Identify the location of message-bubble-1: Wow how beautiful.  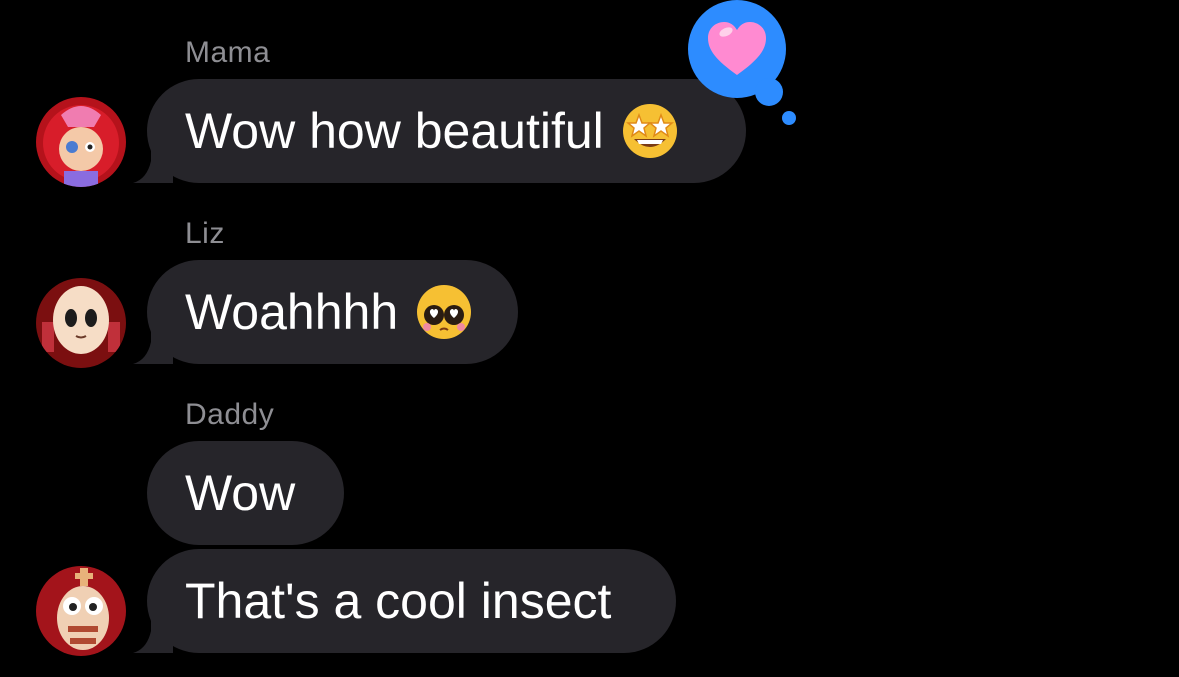
(439, 131).